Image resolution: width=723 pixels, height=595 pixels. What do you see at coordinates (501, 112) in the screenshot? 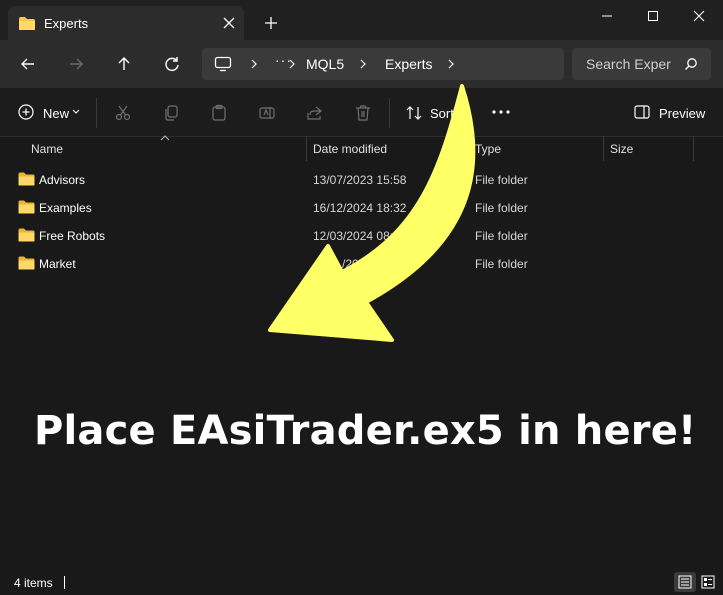
I see `more-options-icon` at bounding box center [501, 112].